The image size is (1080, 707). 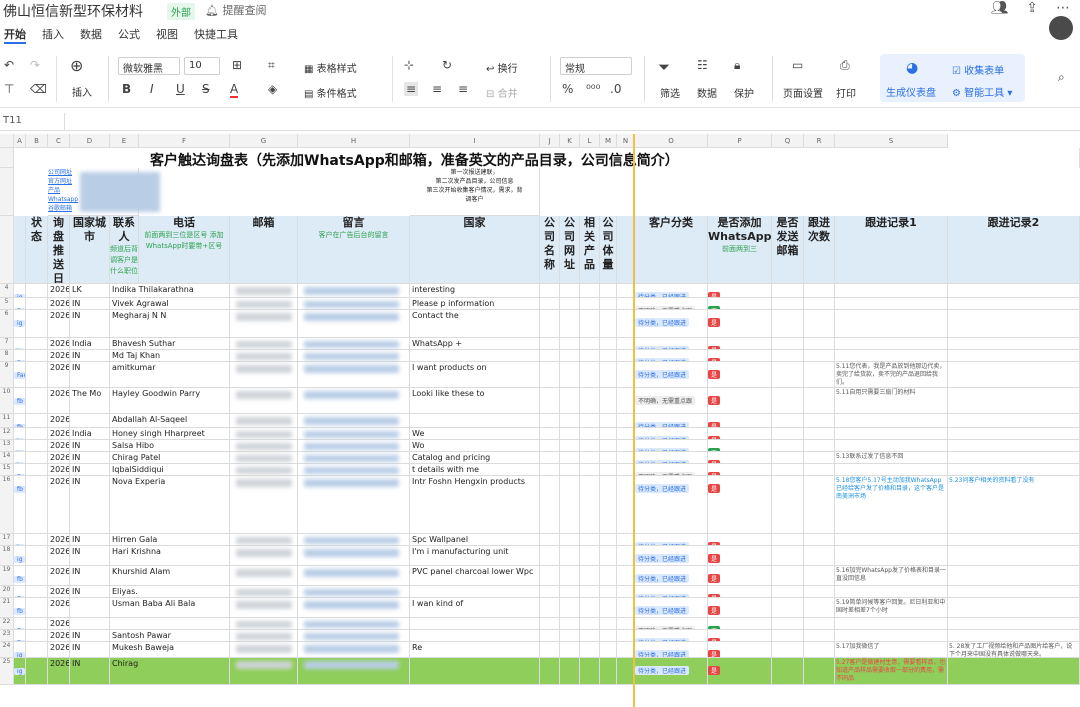 What do you see at coordinates (1061, 28) in the screenshot?
I see `avatar` at bounding box center [1061, 28].